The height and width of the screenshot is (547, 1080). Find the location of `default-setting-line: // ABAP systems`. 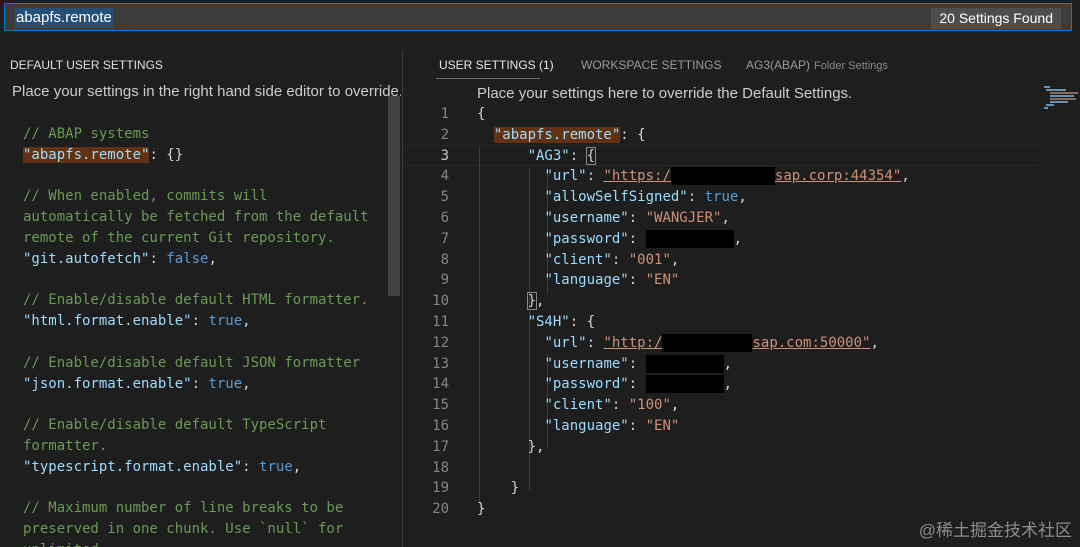

default-setting-line: // ABAP systems is located at coordinates (196, 134).